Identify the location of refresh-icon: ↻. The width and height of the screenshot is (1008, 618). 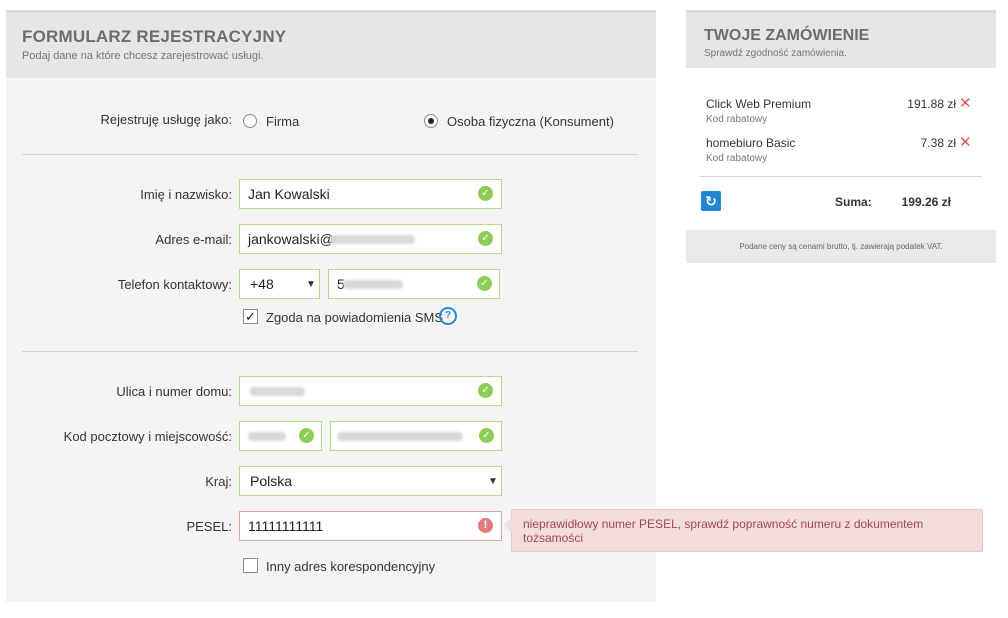
(711, 201).